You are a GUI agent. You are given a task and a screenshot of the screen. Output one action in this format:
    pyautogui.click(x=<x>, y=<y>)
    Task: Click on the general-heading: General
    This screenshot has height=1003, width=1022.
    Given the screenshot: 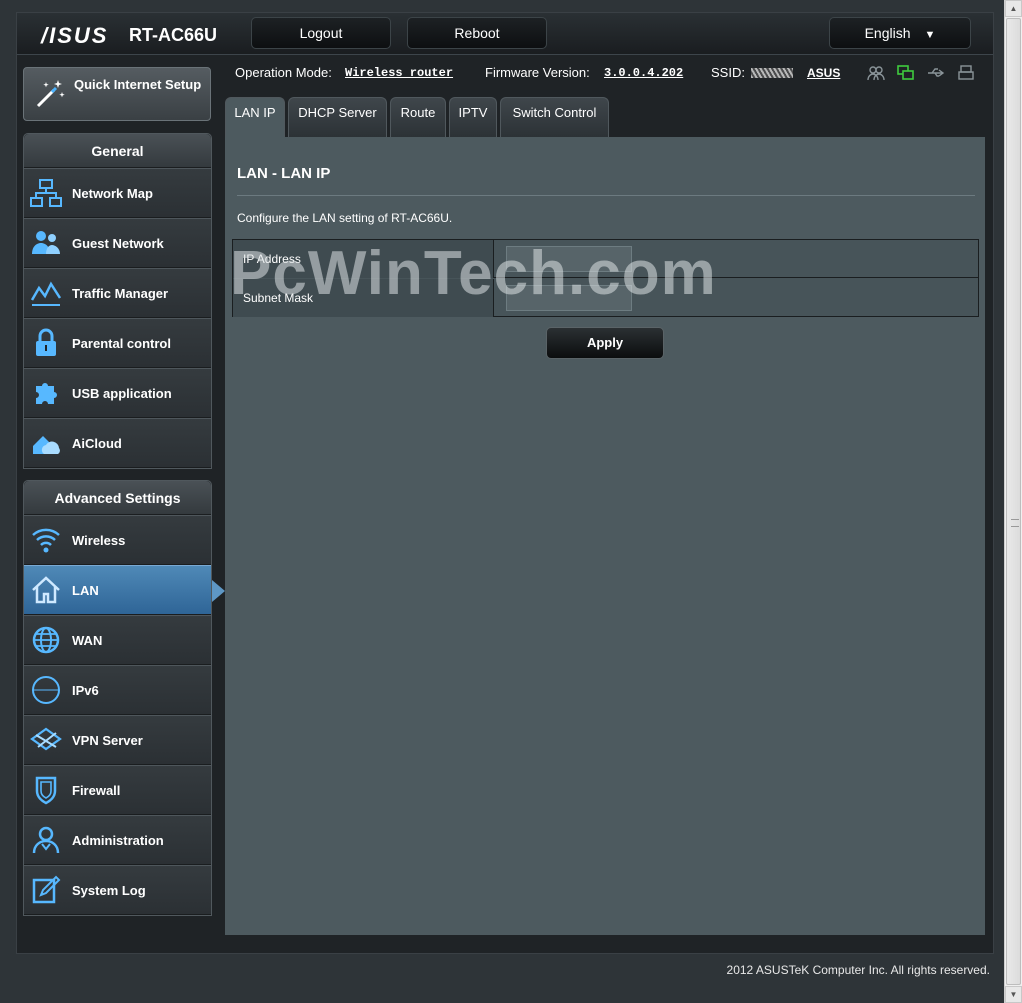 What is the action you would take?
    pyautogui.click(x=117, y=151)
    